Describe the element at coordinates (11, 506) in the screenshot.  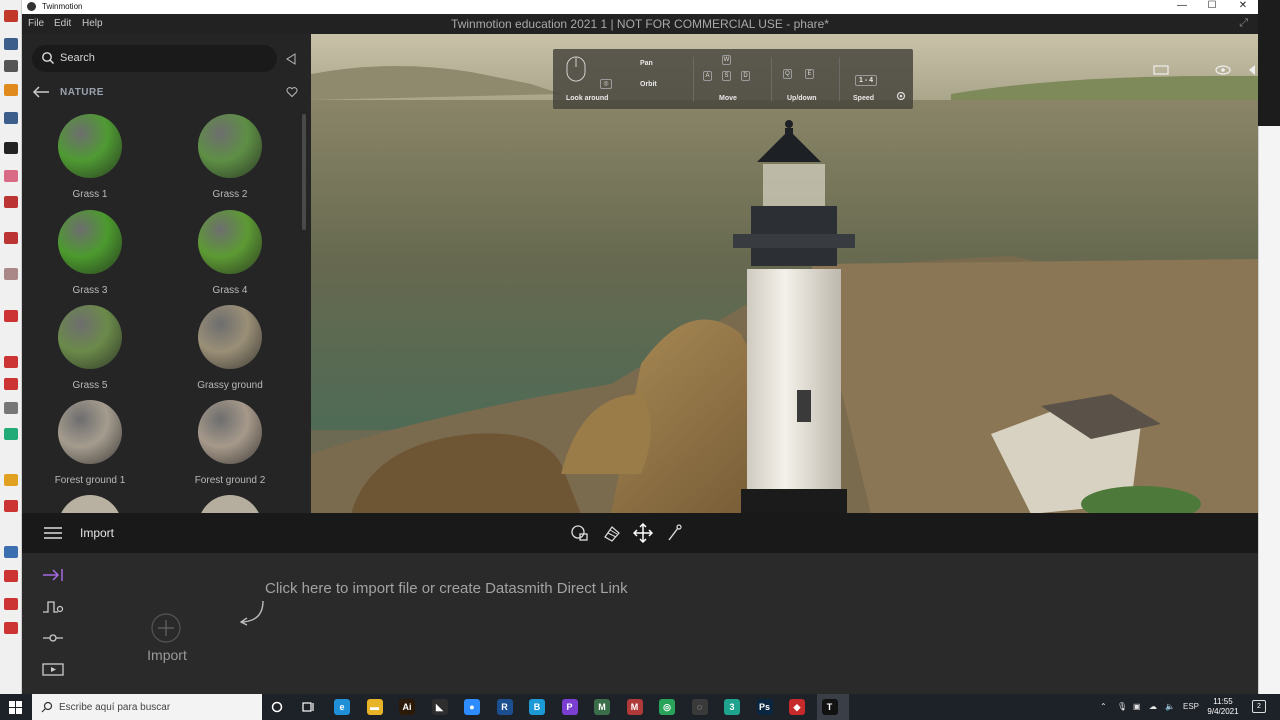
I see `orbit-tool-icon` at that location.